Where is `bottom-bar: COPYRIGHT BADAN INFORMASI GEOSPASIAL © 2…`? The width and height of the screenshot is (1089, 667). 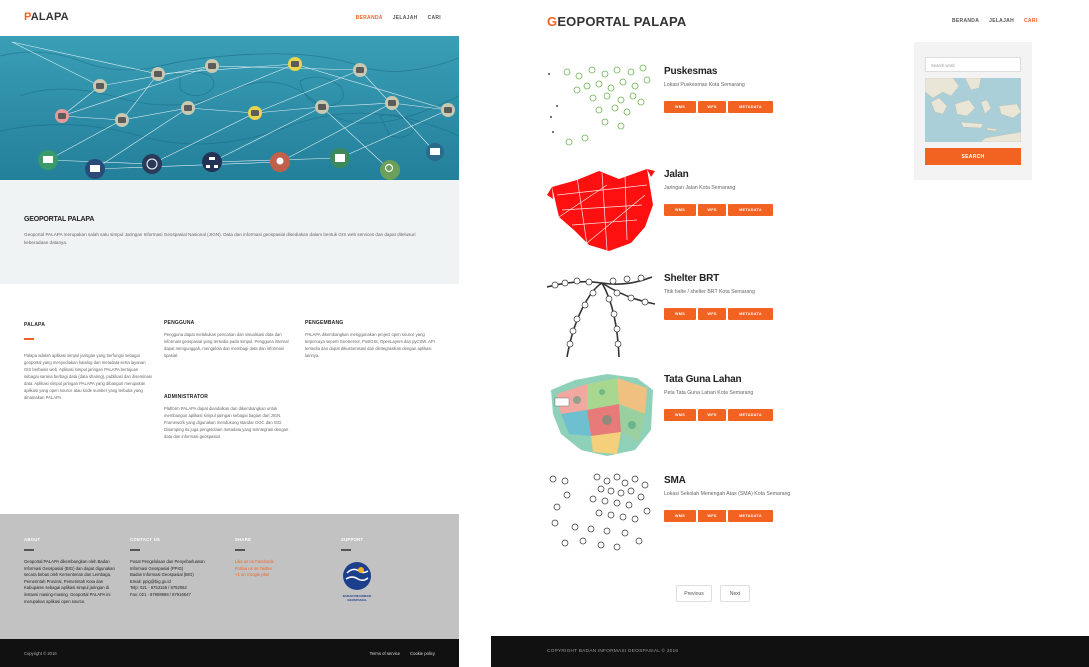
bottom-bar: COPYRIGHT BADAN INFORMASI GEOSPASIAL © 2… is located at coordinates (790, 651).